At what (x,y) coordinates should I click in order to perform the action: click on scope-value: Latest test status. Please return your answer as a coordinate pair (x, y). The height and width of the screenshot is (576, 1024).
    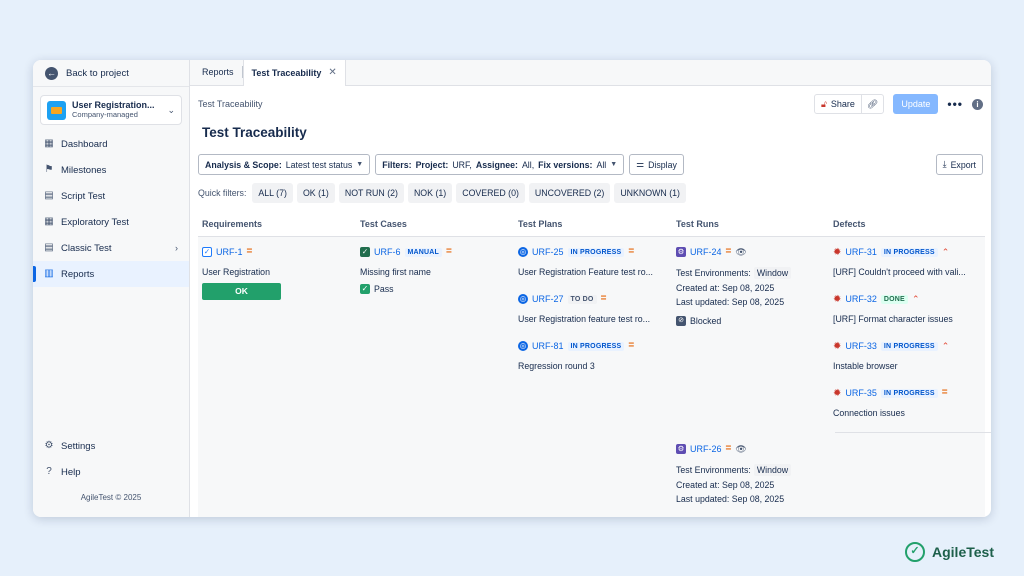
    Looking at the image, I should click on (319, 164).